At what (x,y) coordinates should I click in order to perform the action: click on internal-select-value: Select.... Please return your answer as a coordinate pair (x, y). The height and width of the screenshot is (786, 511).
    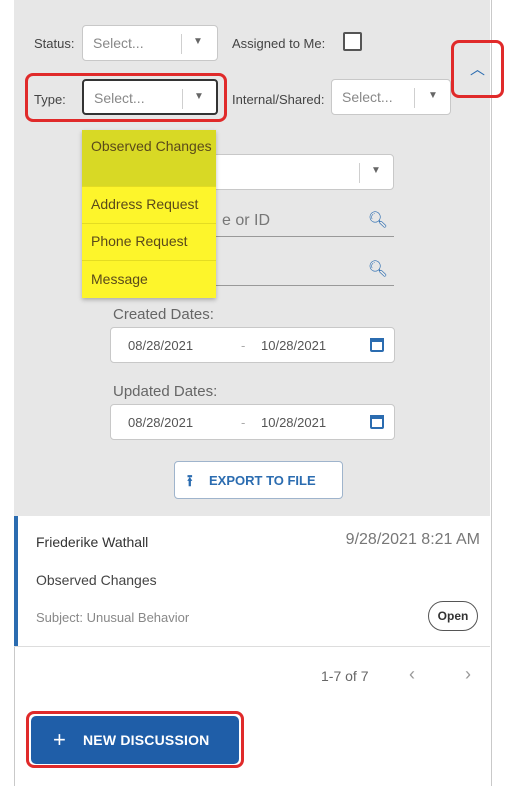
    Looking at the image, I should click on (367, 97).